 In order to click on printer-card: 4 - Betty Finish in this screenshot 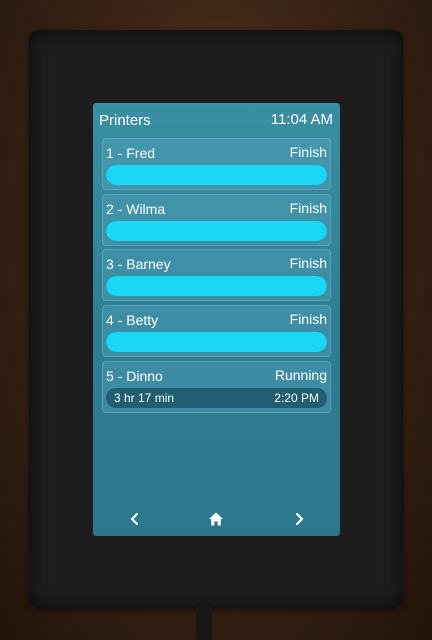, I will do `click(216, 331)`.